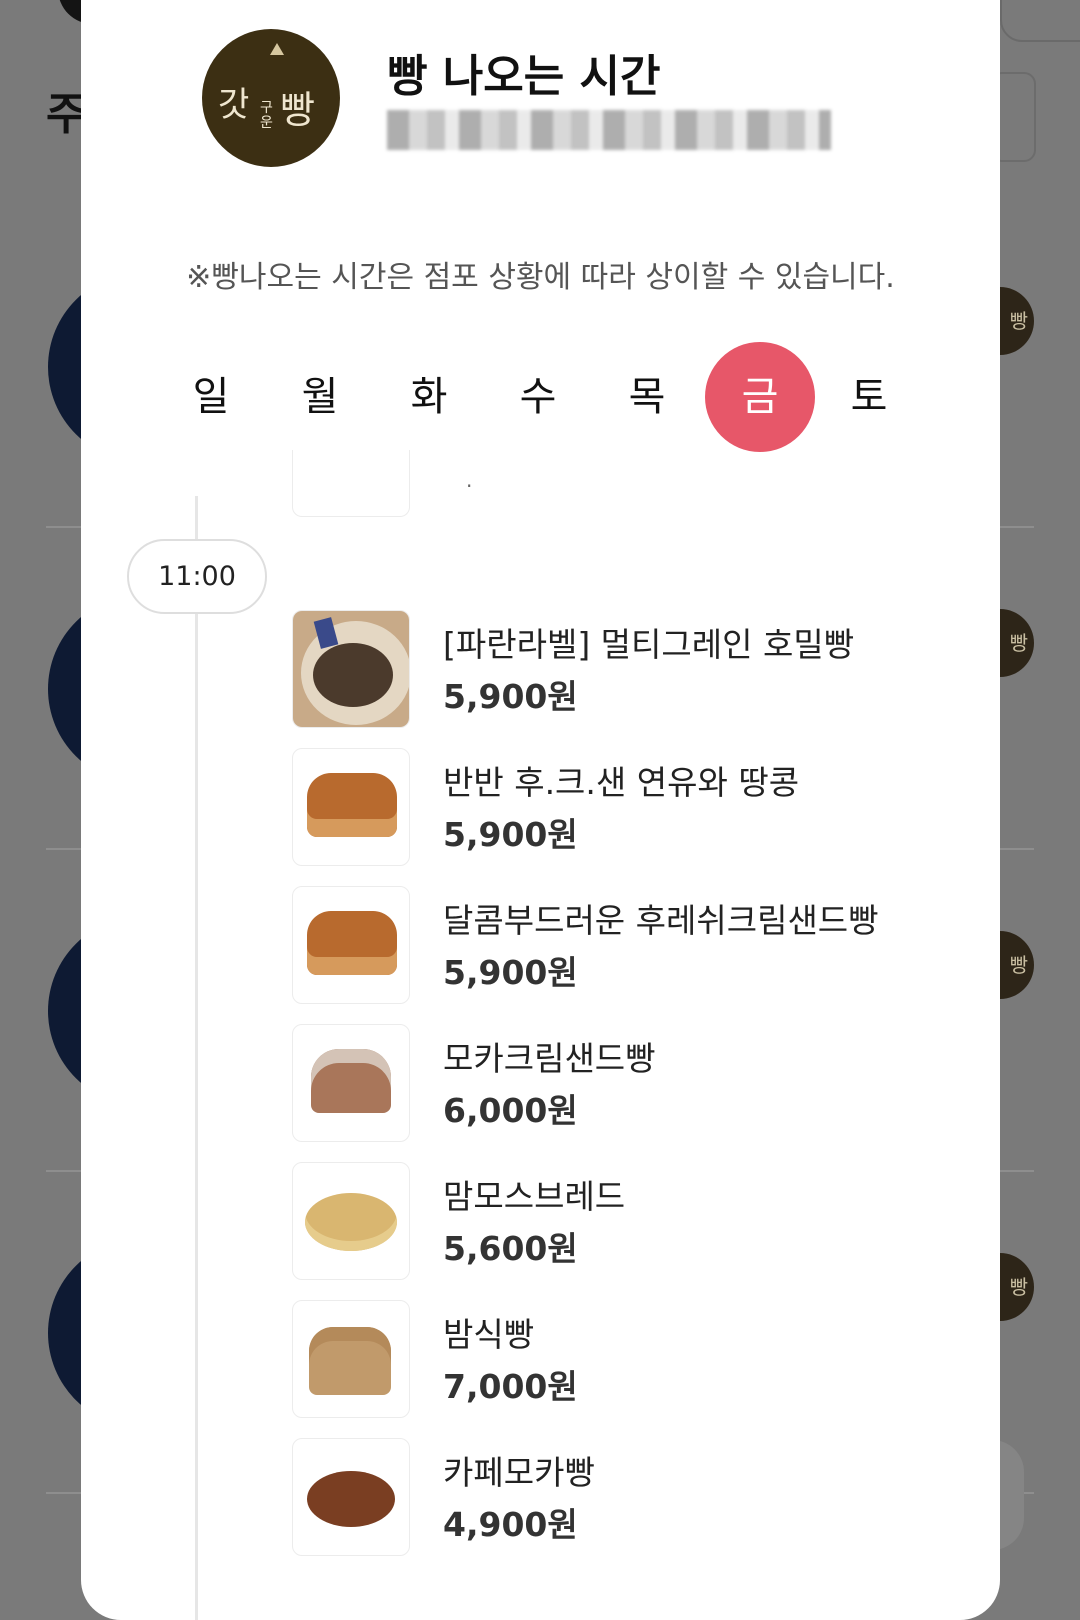 This screenshot has height=1620, width=1080. Describe the element at coordinates (519, 1472) in the screenshot. I see `bread-name: 카페모카빵` at that location.